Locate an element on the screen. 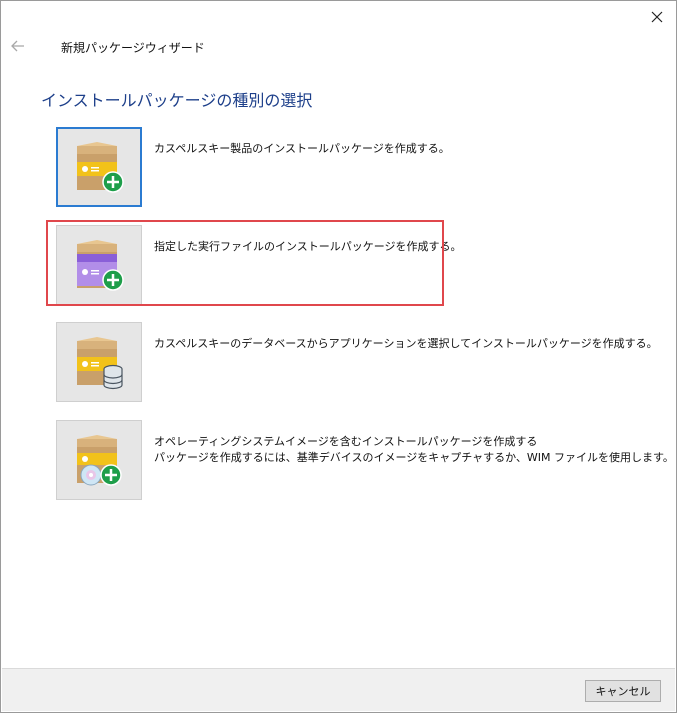  package-add-icon is located at coordinates (100, 167).